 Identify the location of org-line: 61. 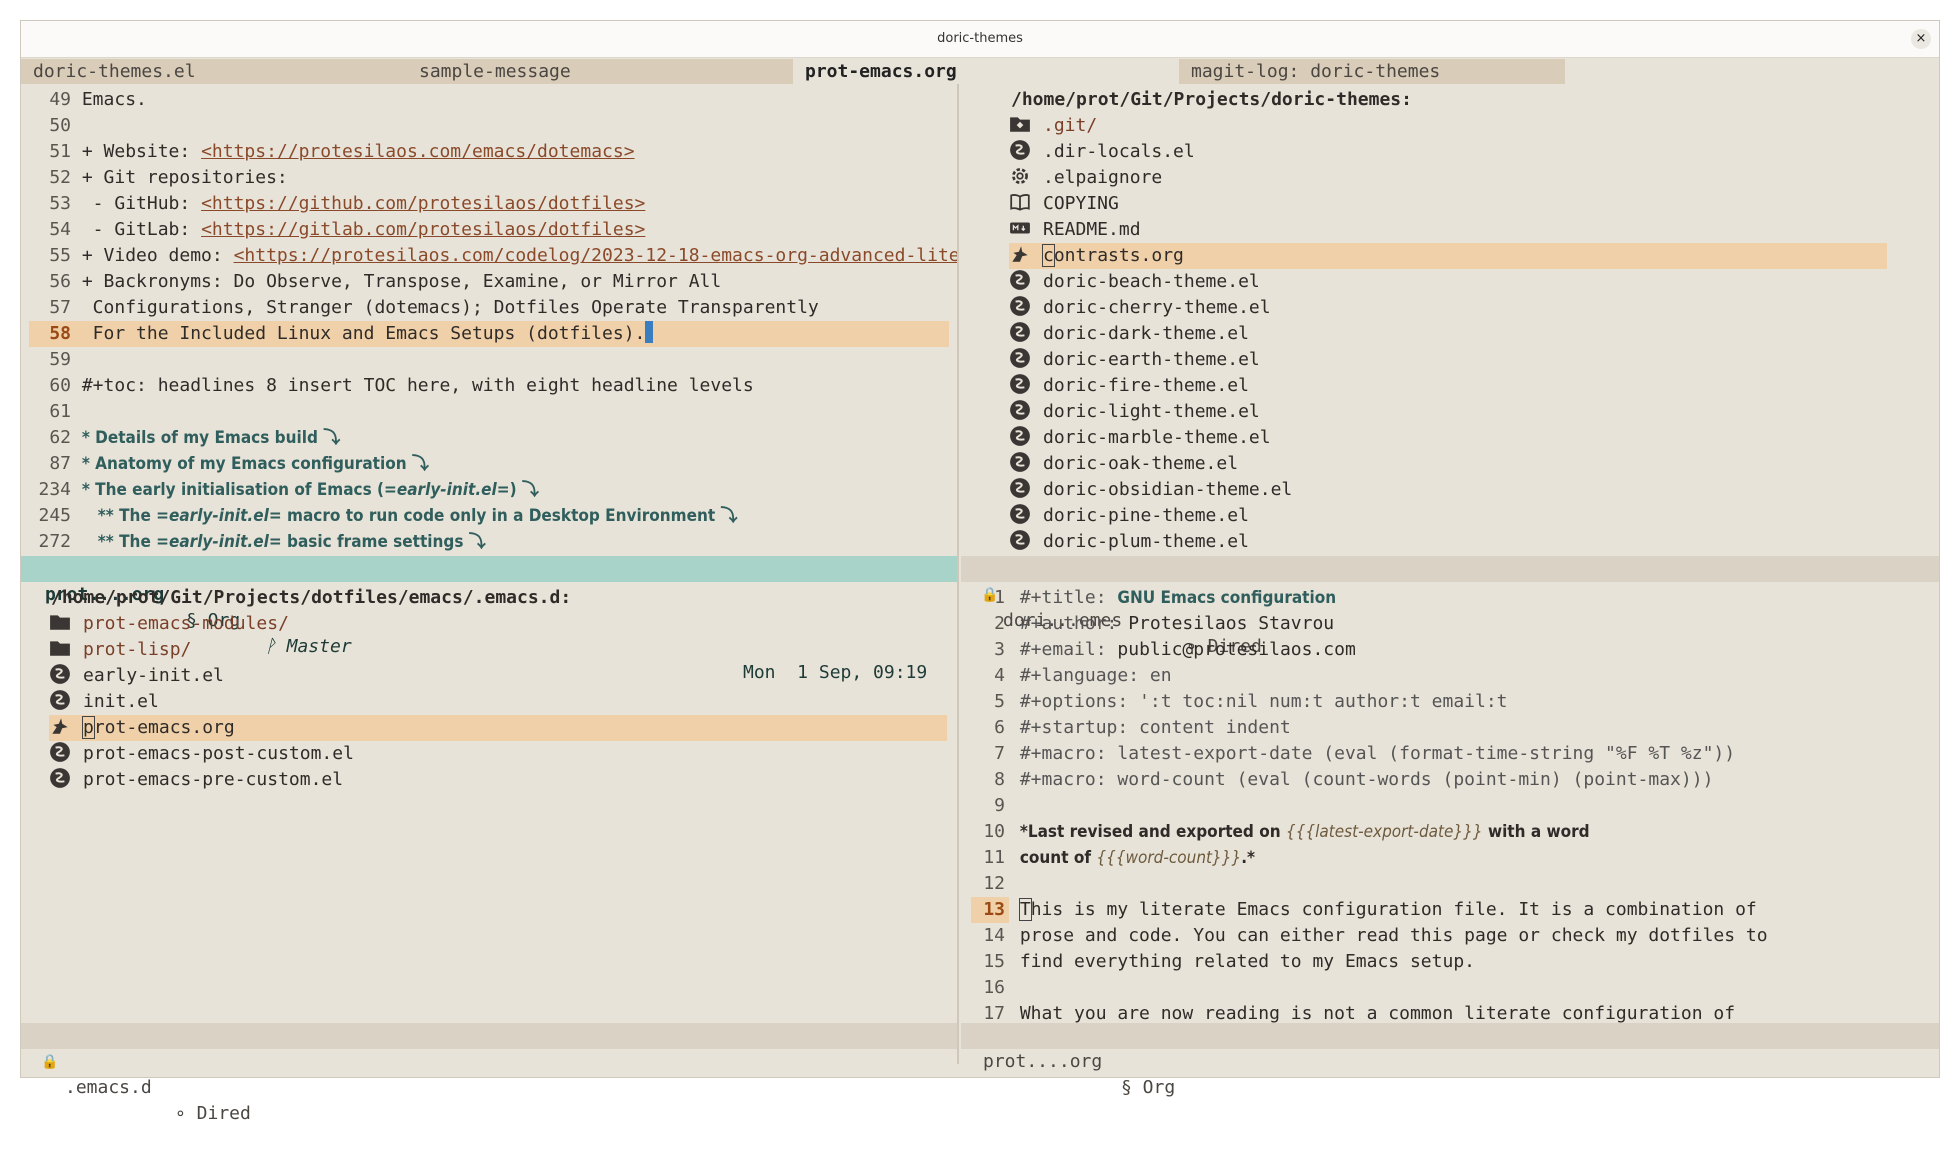
(489, 412).